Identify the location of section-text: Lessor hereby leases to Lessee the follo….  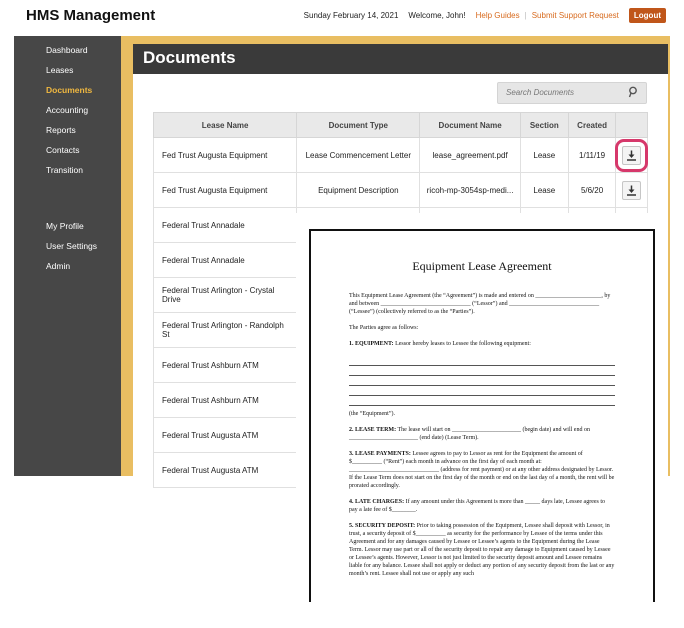
(463, 344).